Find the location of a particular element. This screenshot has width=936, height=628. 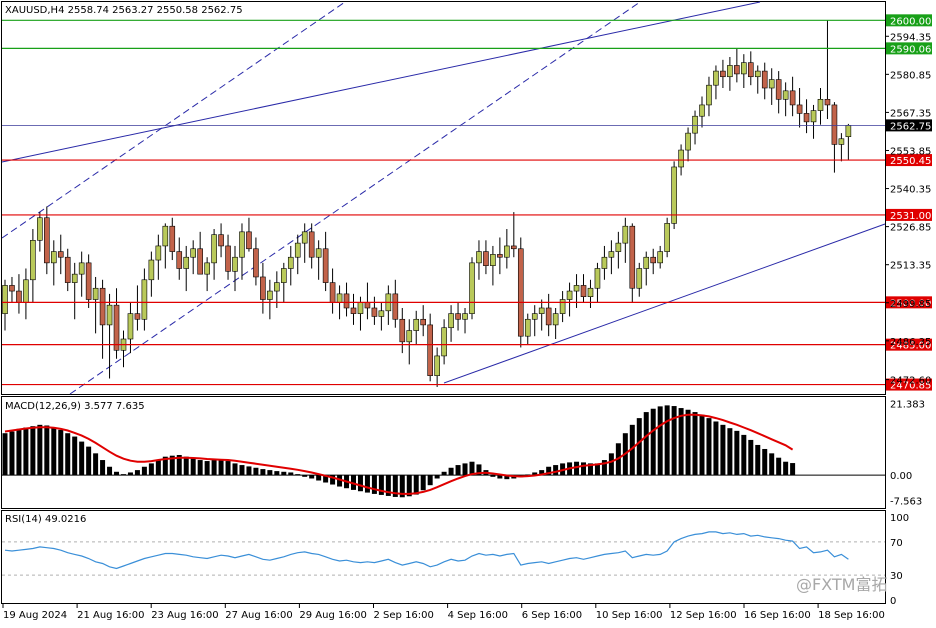

price-tick-label: 2526.85 is located at coordinates (910, 228).